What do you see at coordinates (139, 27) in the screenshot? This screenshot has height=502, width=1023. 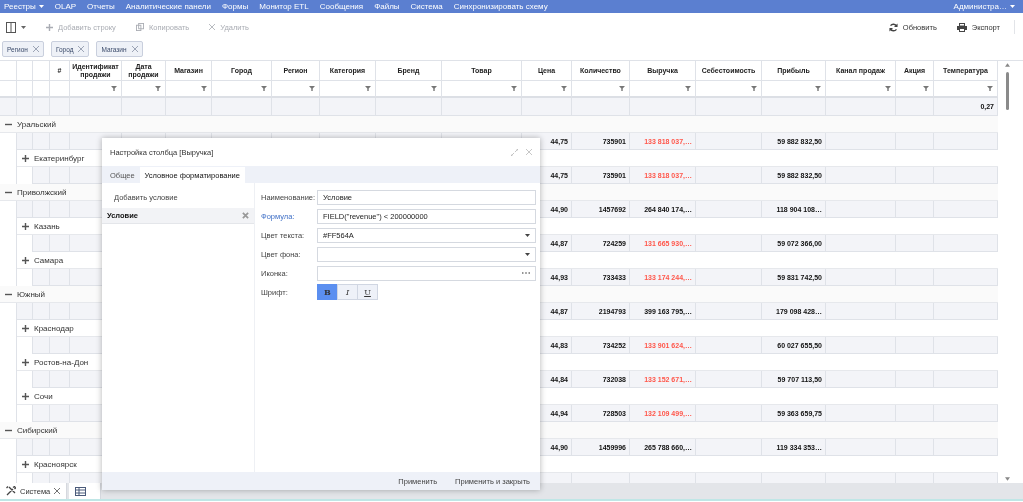 I see `copy-icon` at bounding box center [139, 27].